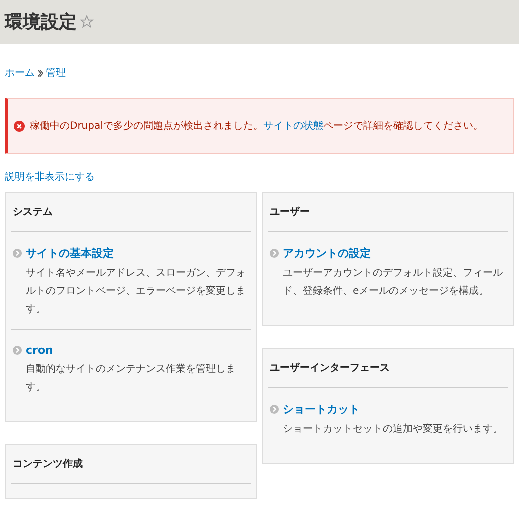 The image size is (519, 519). Describe the element at coordinates (327, 253) in the screenshot. I see `settings-link: アカウントの設定` at that location.